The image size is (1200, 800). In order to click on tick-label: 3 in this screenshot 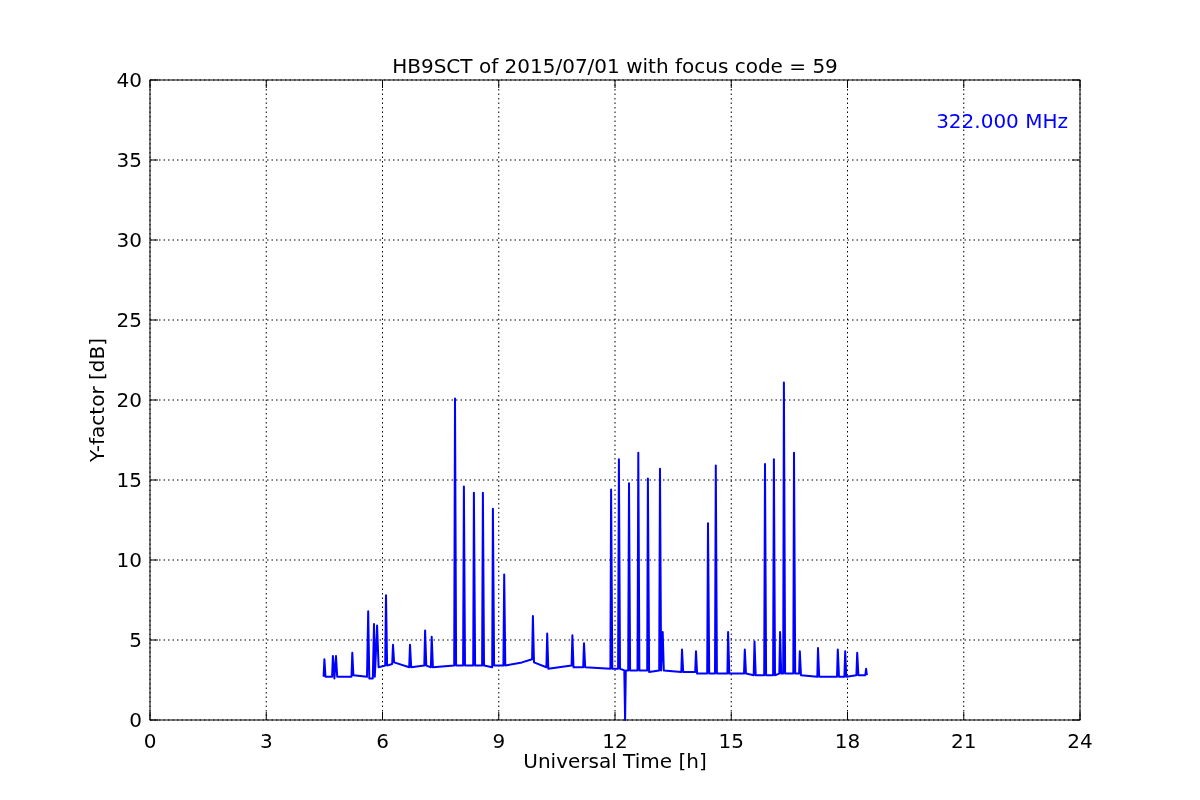, I will do `click(266, 741)`.